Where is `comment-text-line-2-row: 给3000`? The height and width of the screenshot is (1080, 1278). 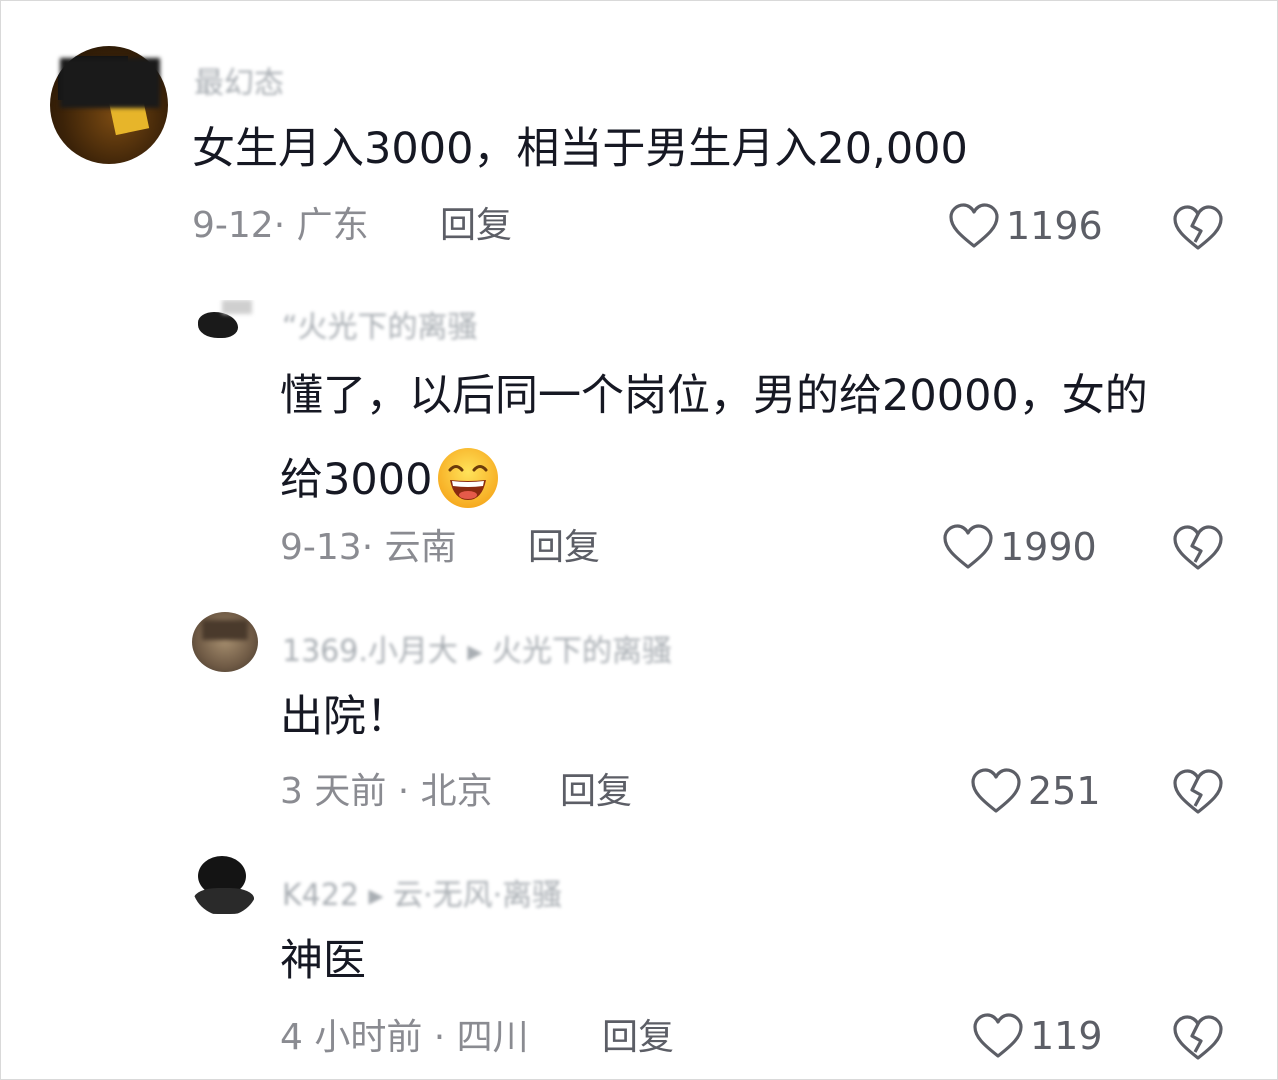
comment-text-line-2-row: 给3000 is located at coordinates (390, 480).